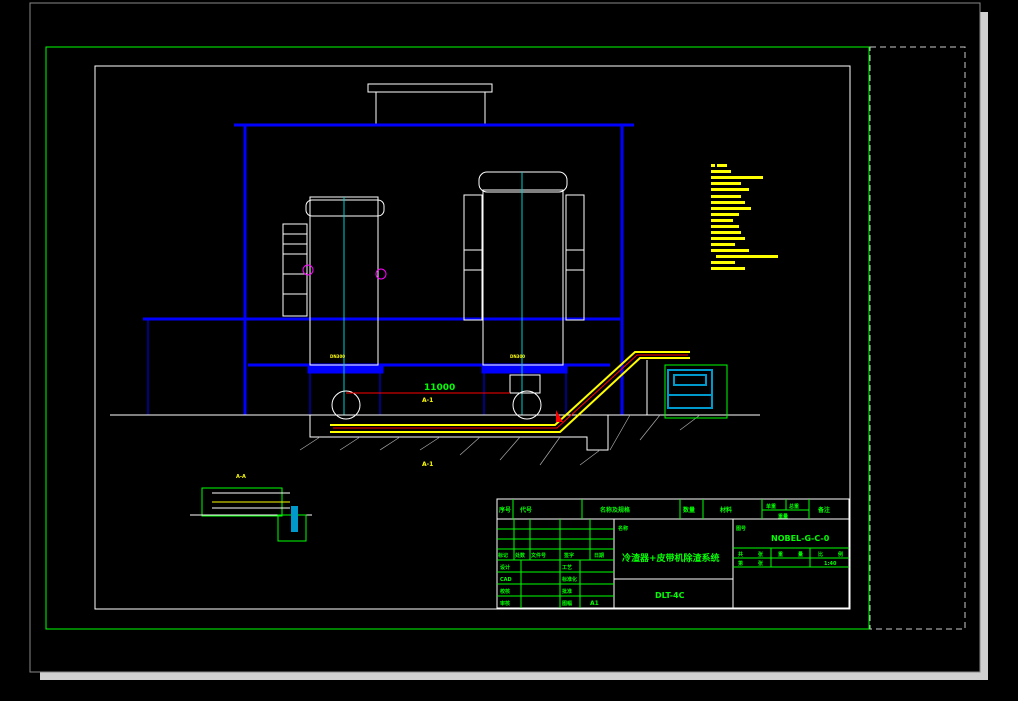  What do you see at coordinates (427, 400) in the screenshot?
I see `section-marker-top: A-1` at bounding box center [427, 400].